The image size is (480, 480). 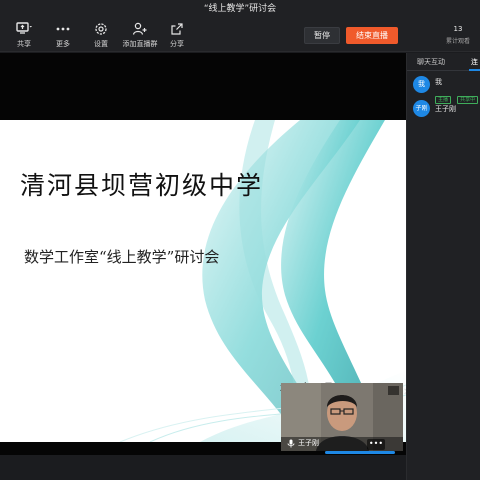 I want to click on toolbar: 共享 更多 设置 添加直播群 分享 暂停 结束直播 13 累计观看, so click(x=240, y=35).